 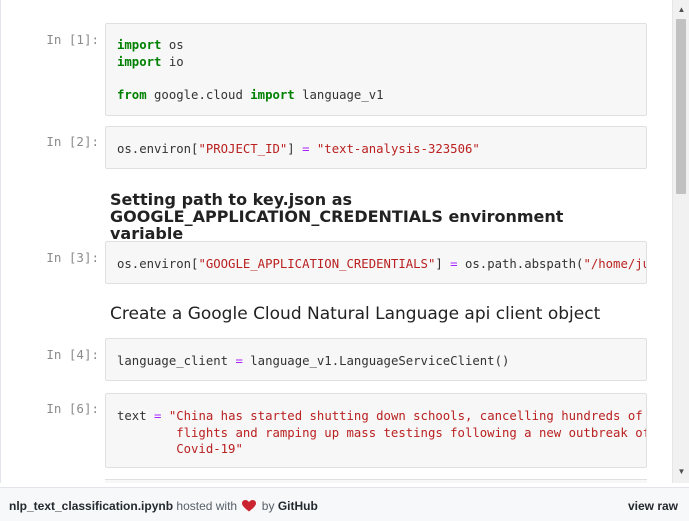 What do you see at coordinates (298, 506) in the screenshot?
I see `github-link: GitHub` at bounding box center [298, 506].